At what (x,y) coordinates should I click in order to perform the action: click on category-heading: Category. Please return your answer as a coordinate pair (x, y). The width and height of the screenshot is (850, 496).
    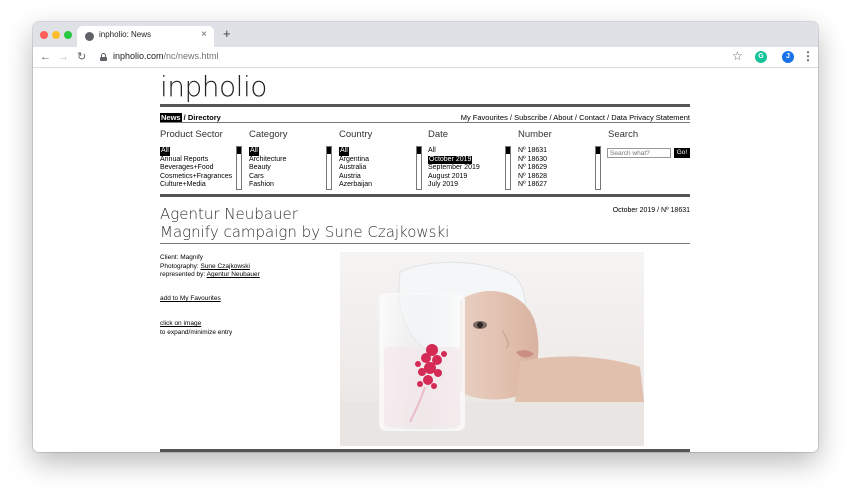
    Looking at the image, I should click on (268, 134).